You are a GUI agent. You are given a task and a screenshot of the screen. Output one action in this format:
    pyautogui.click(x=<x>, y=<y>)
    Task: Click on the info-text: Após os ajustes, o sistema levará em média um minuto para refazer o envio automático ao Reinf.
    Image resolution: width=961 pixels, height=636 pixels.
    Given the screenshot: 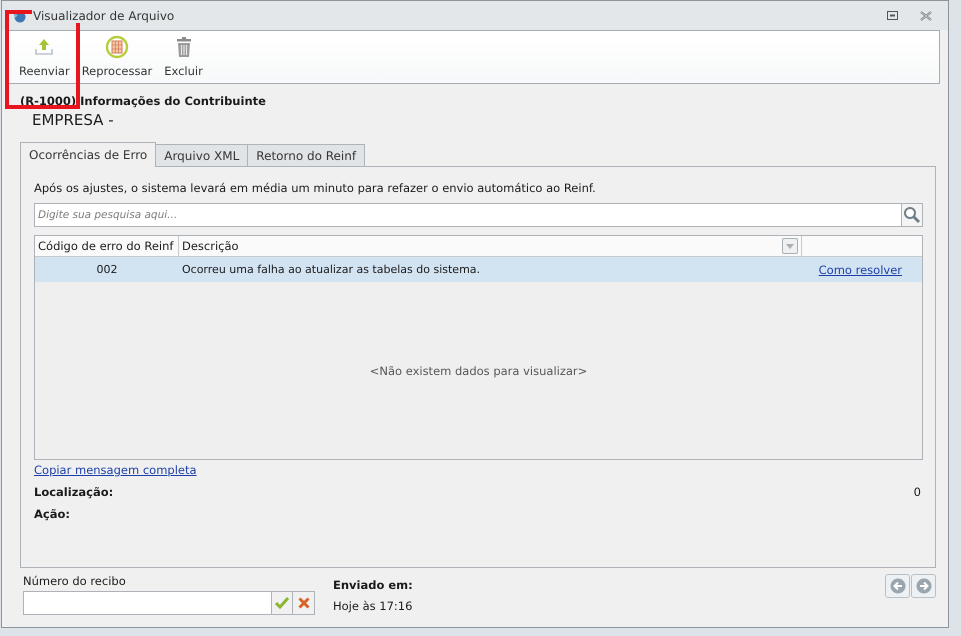 What is the action you would take?
    pyautogui.click(x=315, y=188)
    